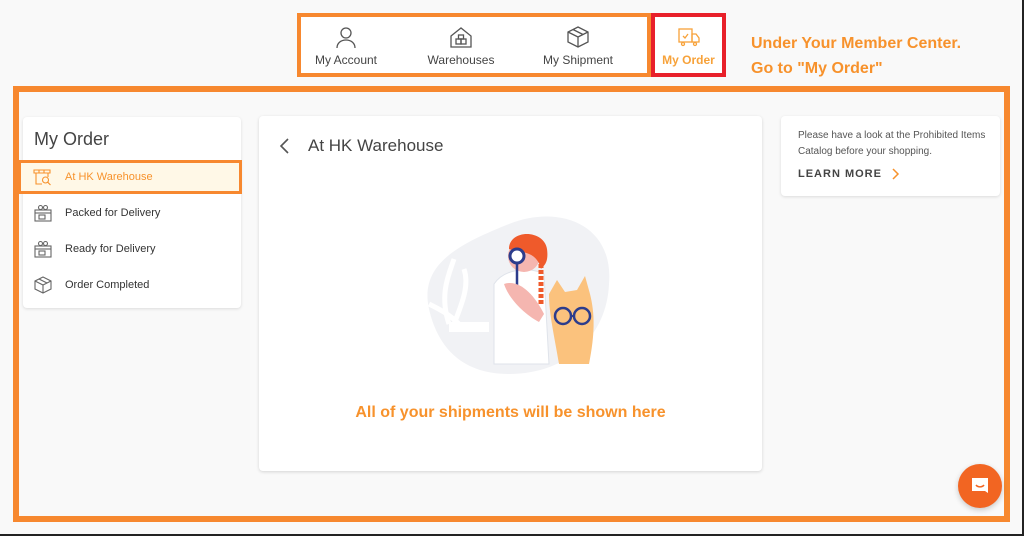 Image resolution: width=1024 pixels, height=536 pixels. I want to click on empty-state-illustration, so click(518, 295).